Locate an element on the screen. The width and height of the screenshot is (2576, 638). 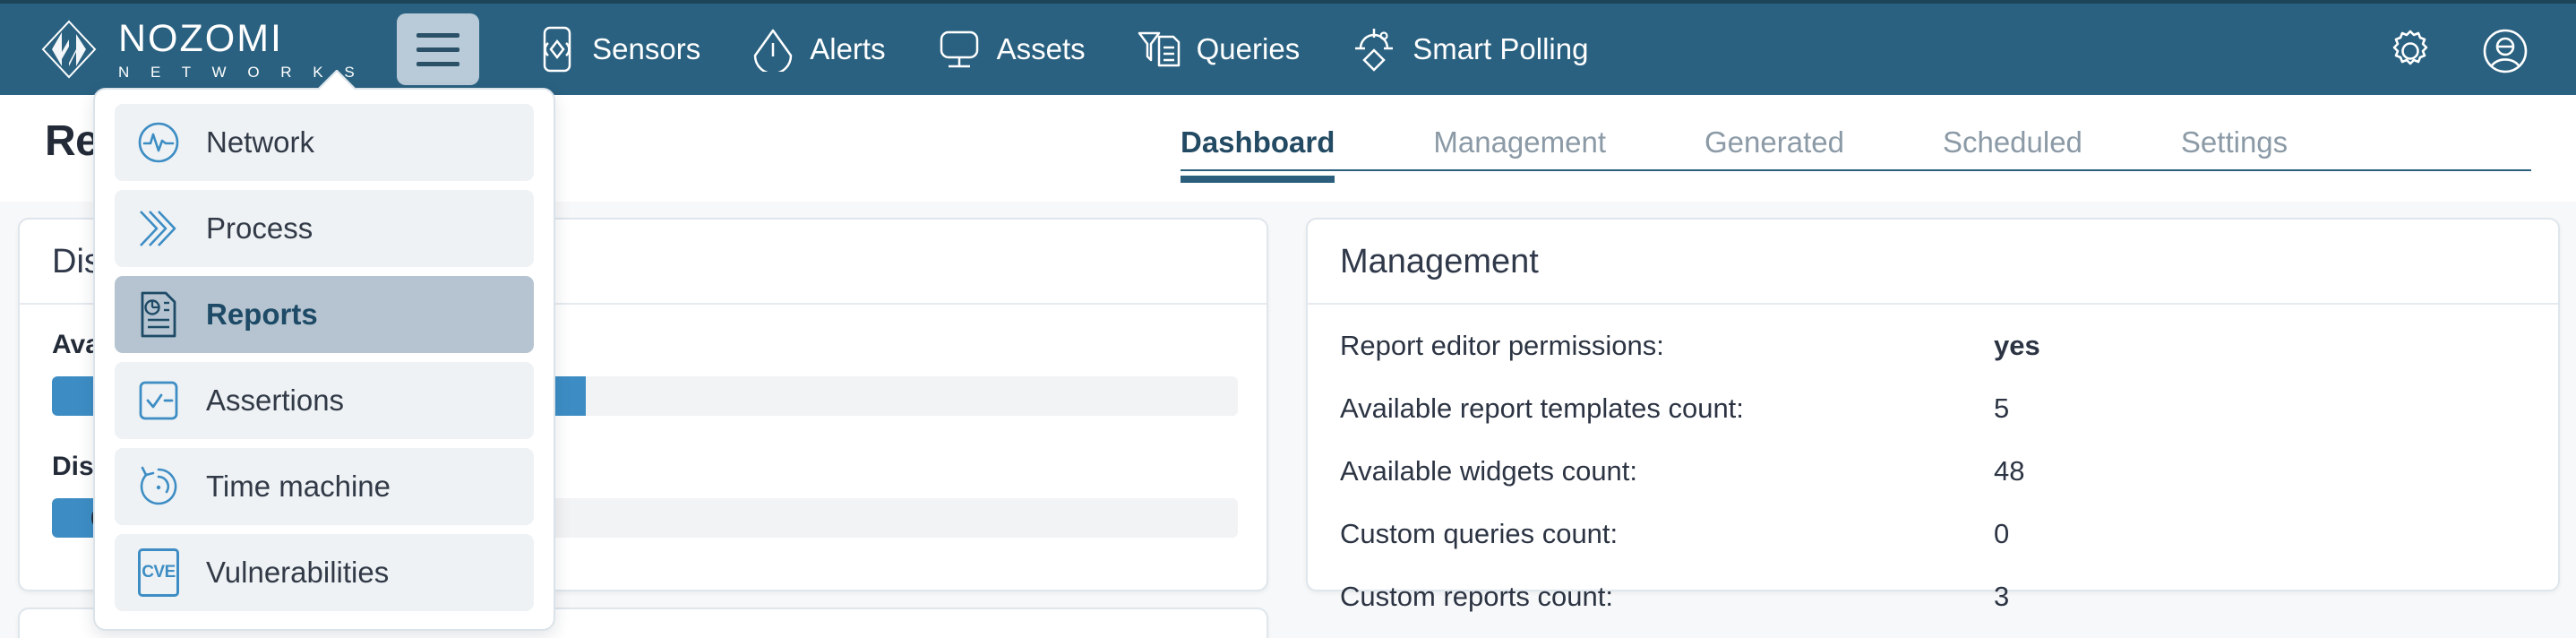
nav-item-assets: Assets is located at coordinates (1011, 50).